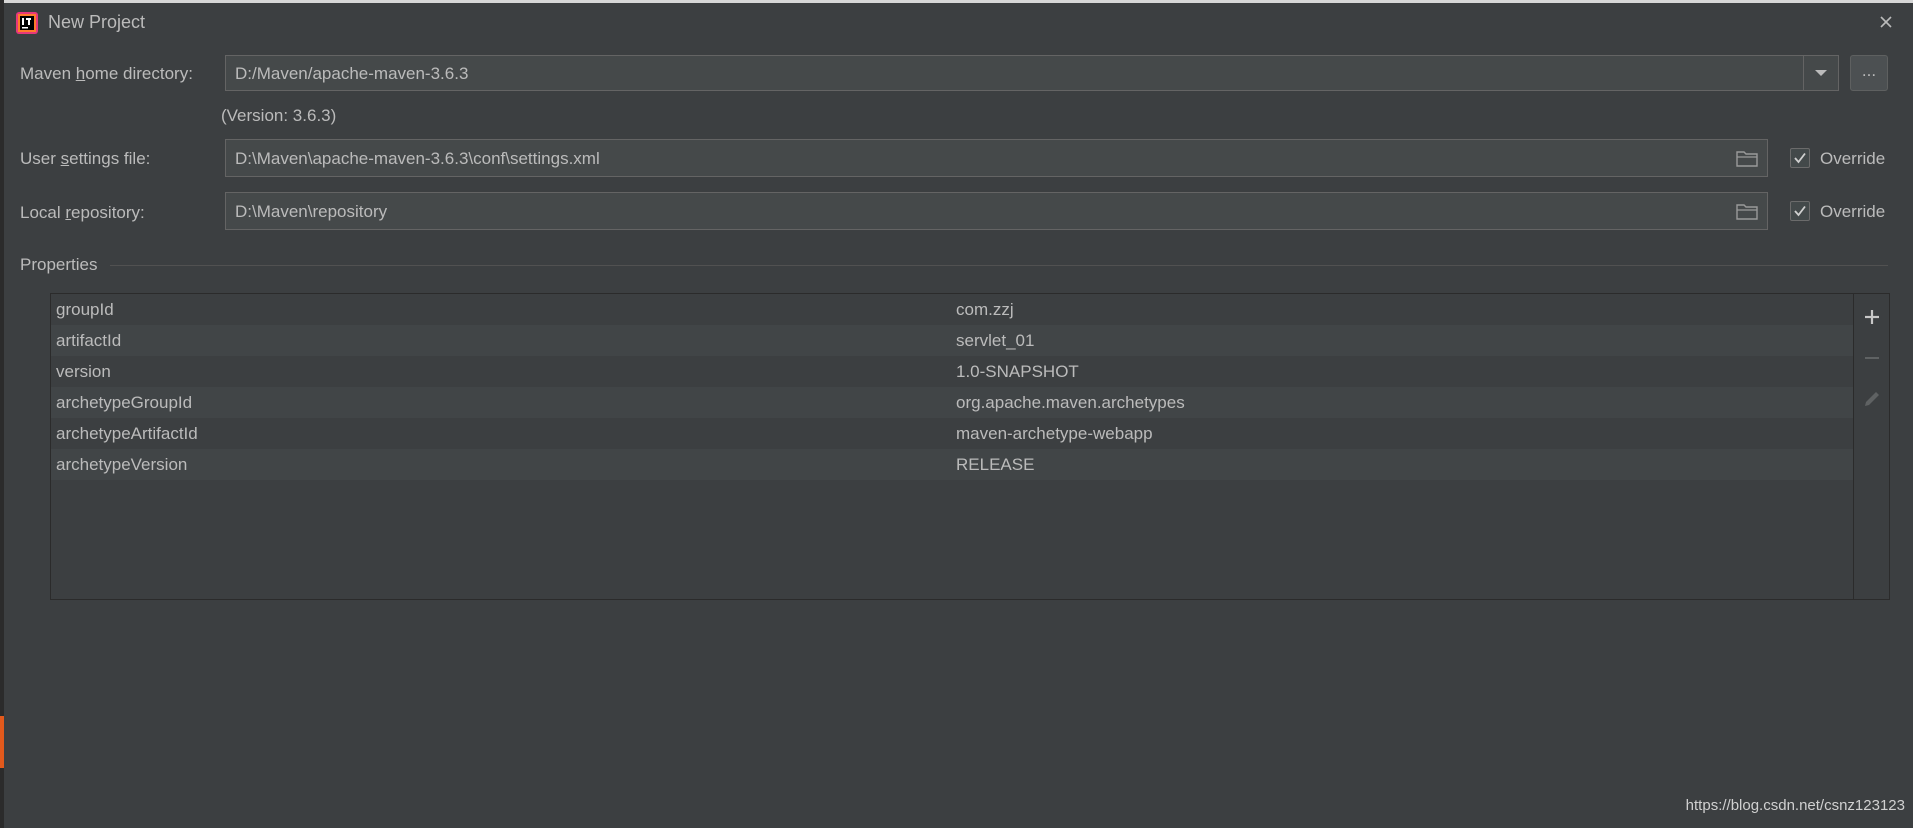 This screenshot has width=1913, height=828. Describe the element at coordinates (1872, 399) in the screenshot. I see `edit-icon` at that location.